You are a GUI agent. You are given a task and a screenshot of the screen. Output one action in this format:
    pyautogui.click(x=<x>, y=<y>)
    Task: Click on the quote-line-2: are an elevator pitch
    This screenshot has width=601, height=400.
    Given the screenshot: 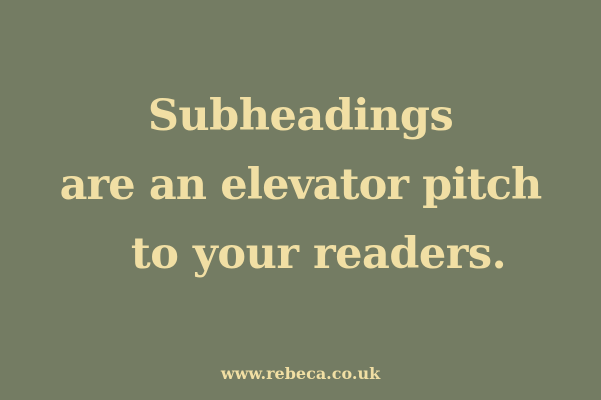 What is the action you would take?
    pyautogui.click(x=301, y=185)
    